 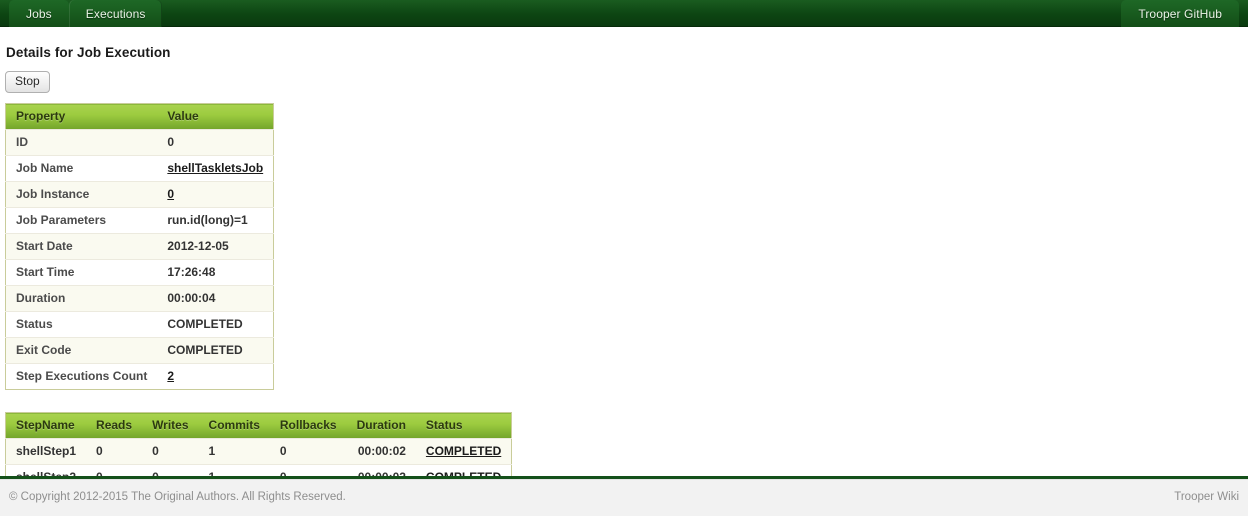 I want to click on page-title: Details for Job Execution, so click(x=88, y=52).